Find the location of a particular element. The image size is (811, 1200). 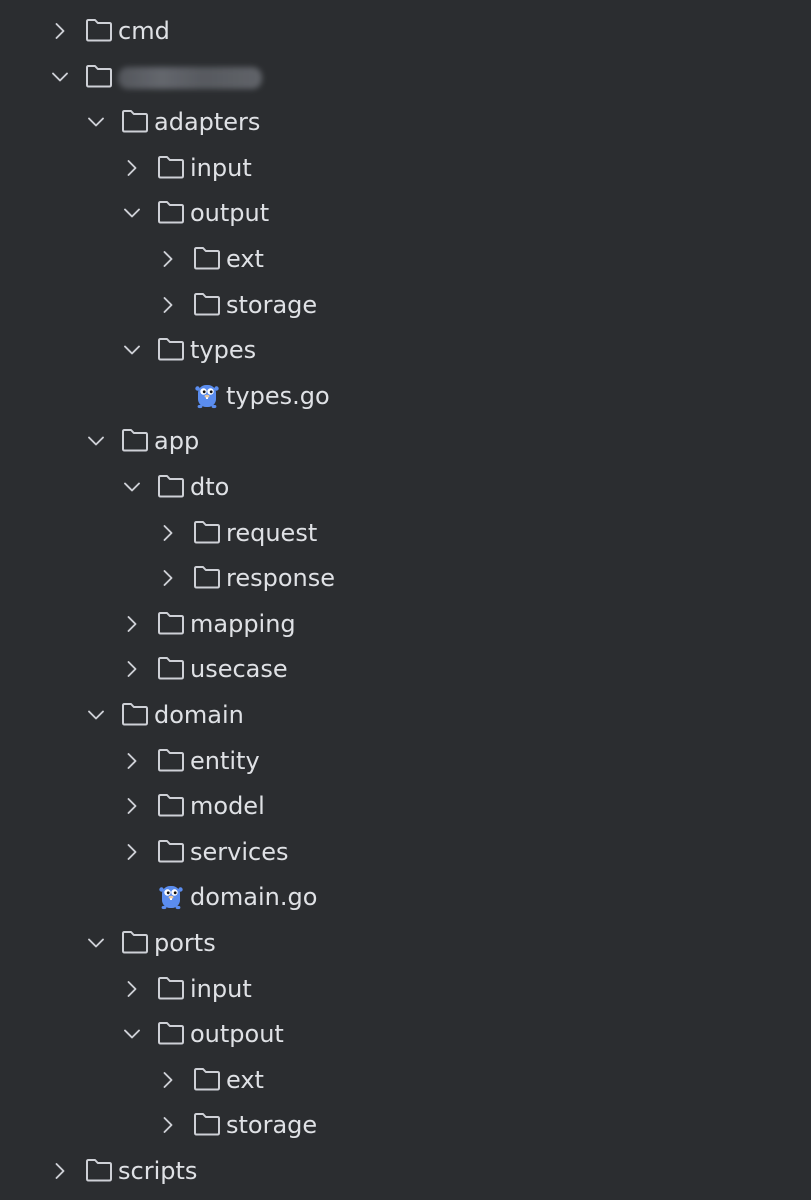

tree-item-folder: scripts is located at coordinates (405, 1171).